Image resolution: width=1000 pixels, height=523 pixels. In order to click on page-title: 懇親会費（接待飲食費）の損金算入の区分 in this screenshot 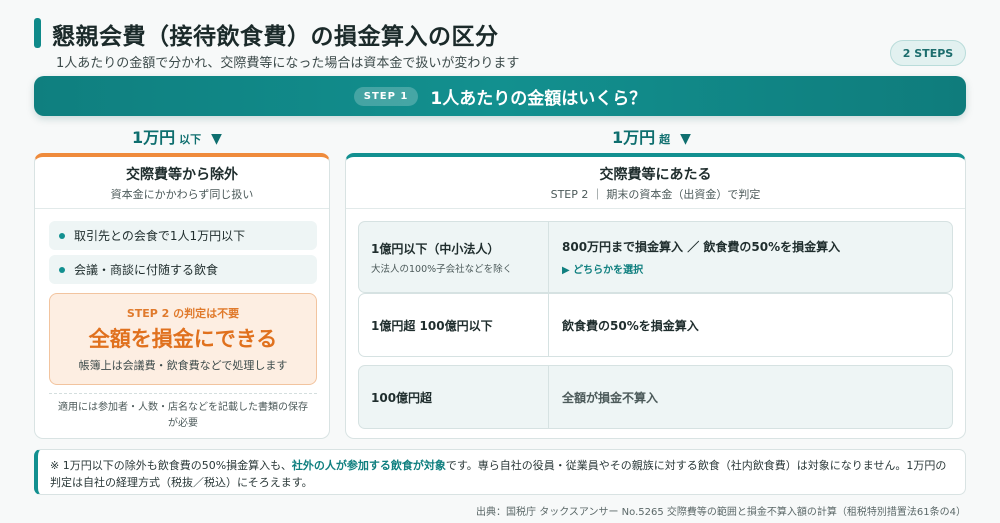, I will do `click(275, 37)`.